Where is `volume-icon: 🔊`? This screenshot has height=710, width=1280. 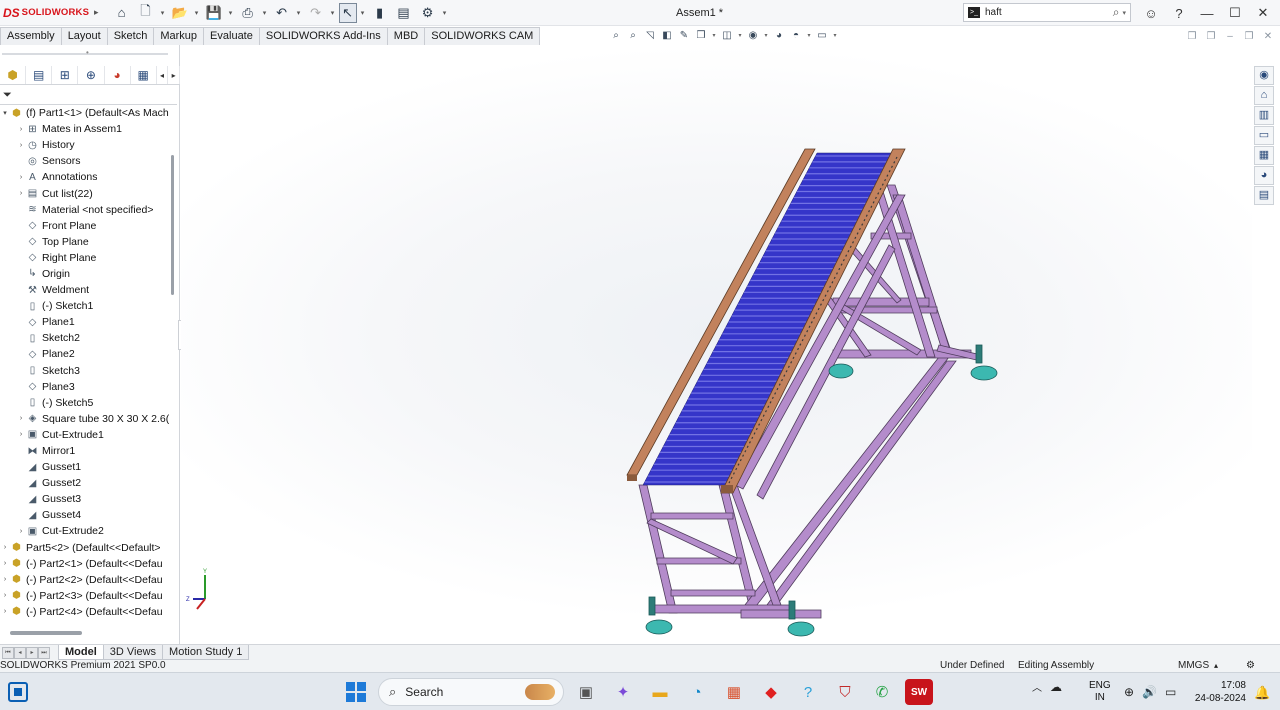 volume-icon: 🔊 is located at coordinates (1149, 692).